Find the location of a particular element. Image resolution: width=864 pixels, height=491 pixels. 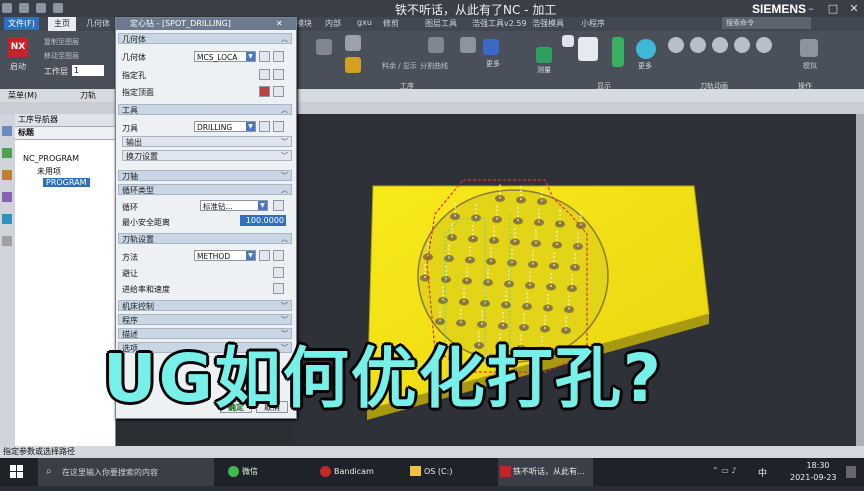

tab-module: 模块 is located at coordinates (304, 23).